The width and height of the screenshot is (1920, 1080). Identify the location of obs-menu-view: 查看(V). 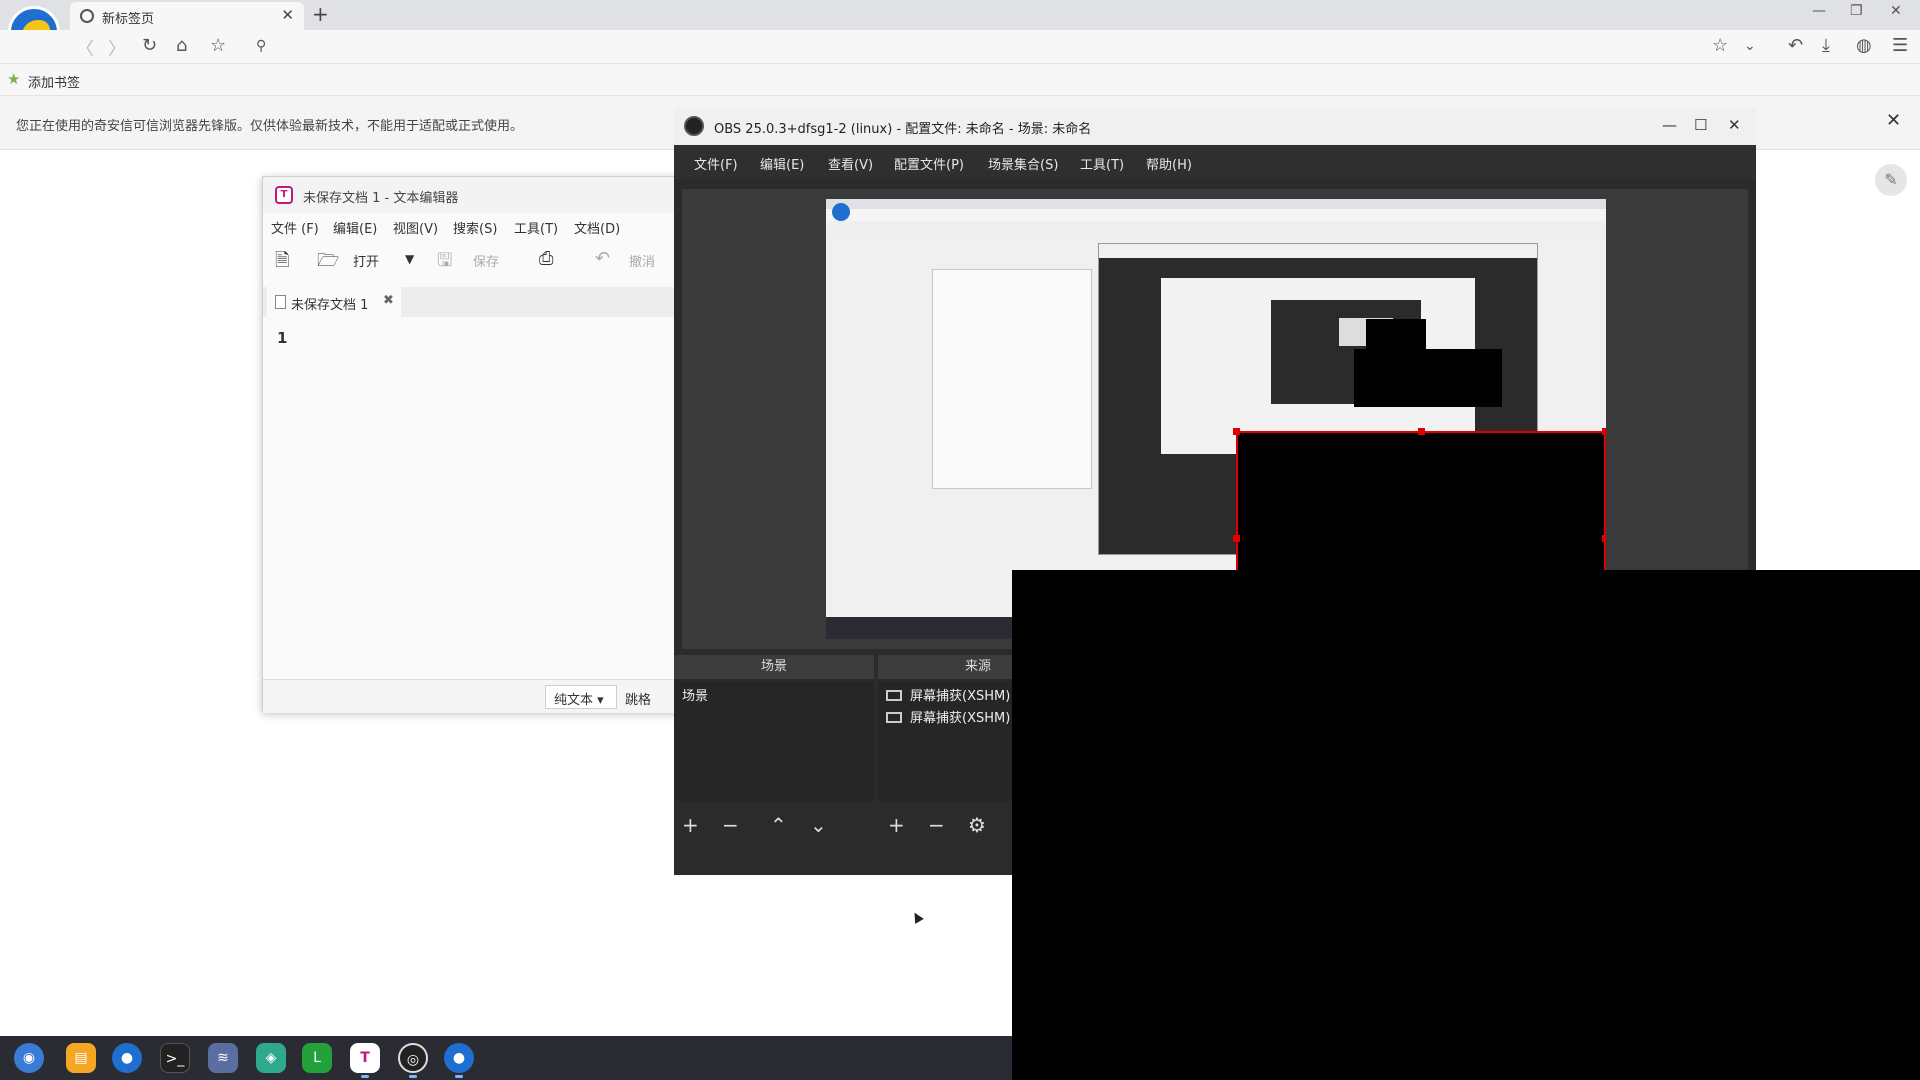
(850, 163).